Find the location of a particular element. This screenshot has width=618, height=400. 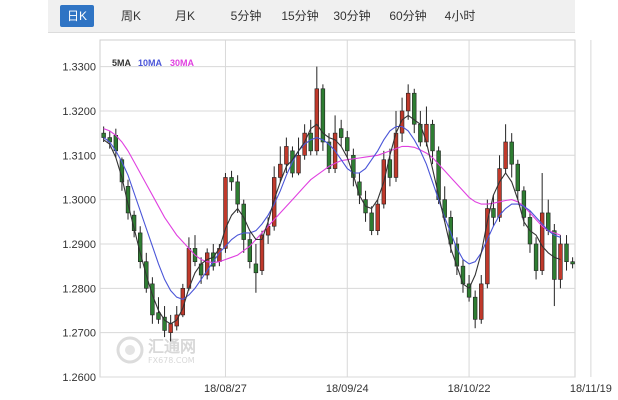

y-tick-label: 1.3100 is located at coordinates (79, 156).